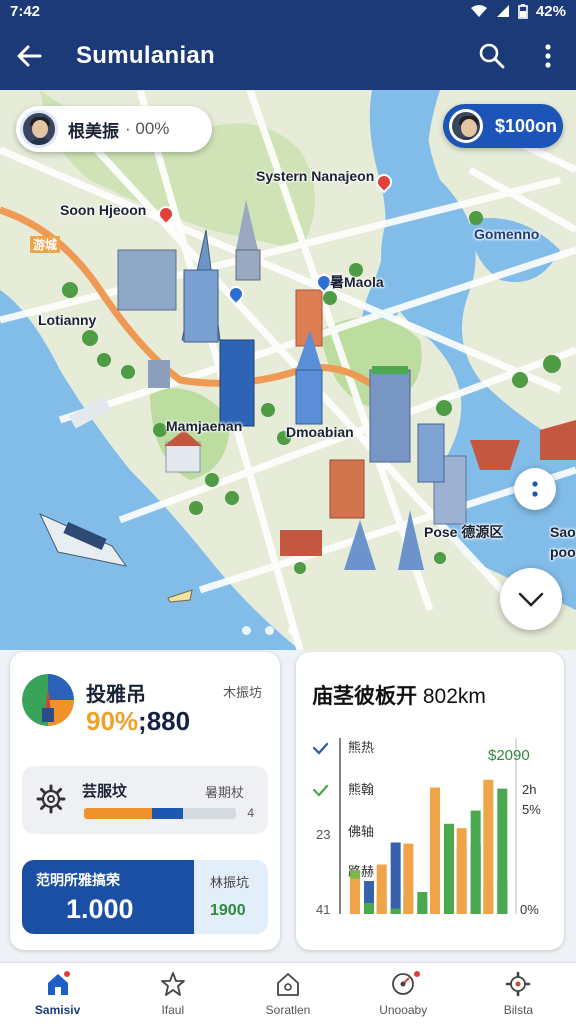 This screenshot has width=576, height=1024. What do you see at coordinates (323, 834) in the screenshot?
I see `chart-tick-label: 23` at bounding box center [323, 834].